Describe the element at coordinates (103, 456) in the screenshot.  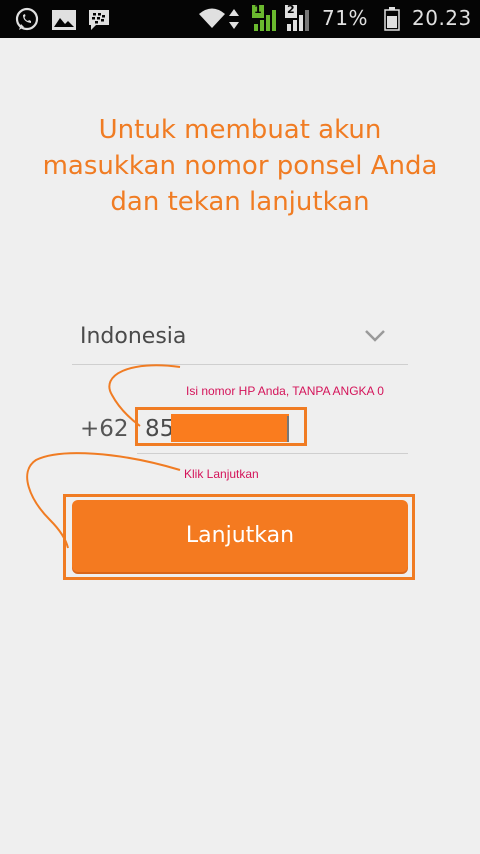
I see `annotation-arrows` at that location.